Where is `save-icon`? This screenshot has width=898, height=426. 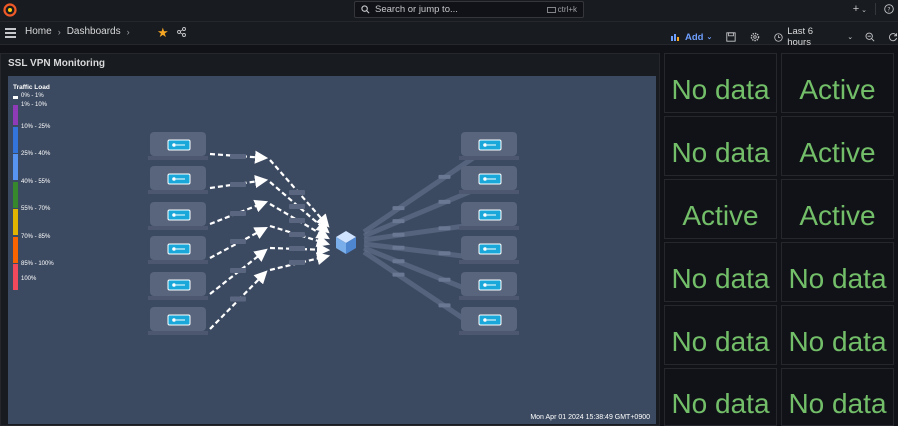 save-icon is located at coordinates (731, 37).